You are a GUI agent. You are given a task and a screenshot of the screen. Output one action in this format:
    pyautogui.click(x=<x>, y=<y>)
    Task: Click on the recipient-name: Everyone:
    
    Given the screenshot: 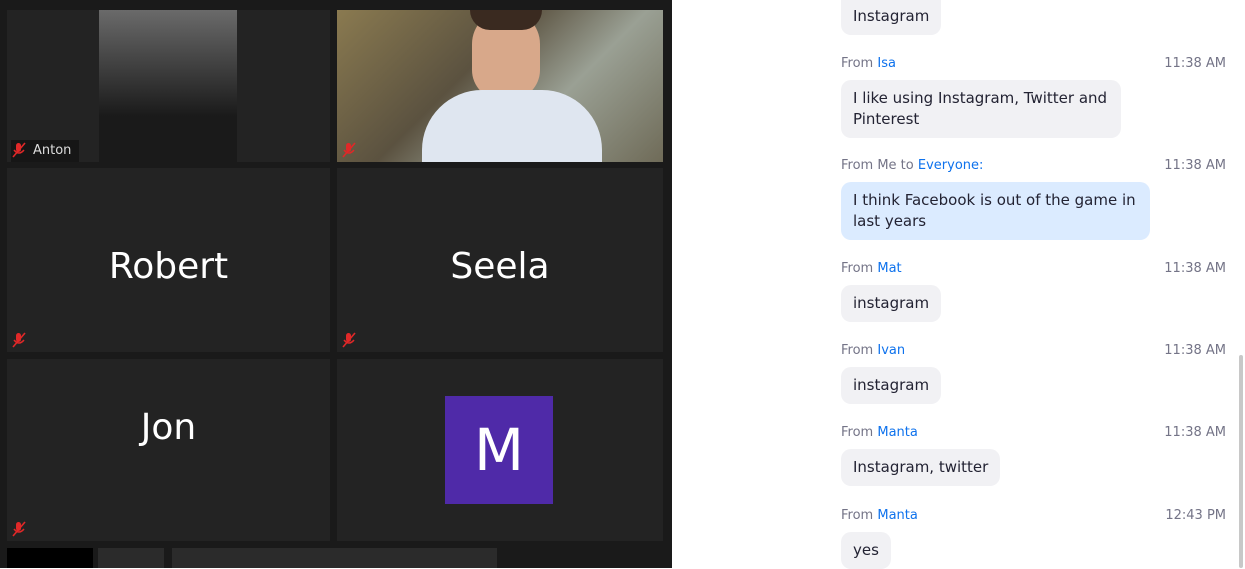 What is the action you would take?
    pyautogui.click(x=951, y=165)
    